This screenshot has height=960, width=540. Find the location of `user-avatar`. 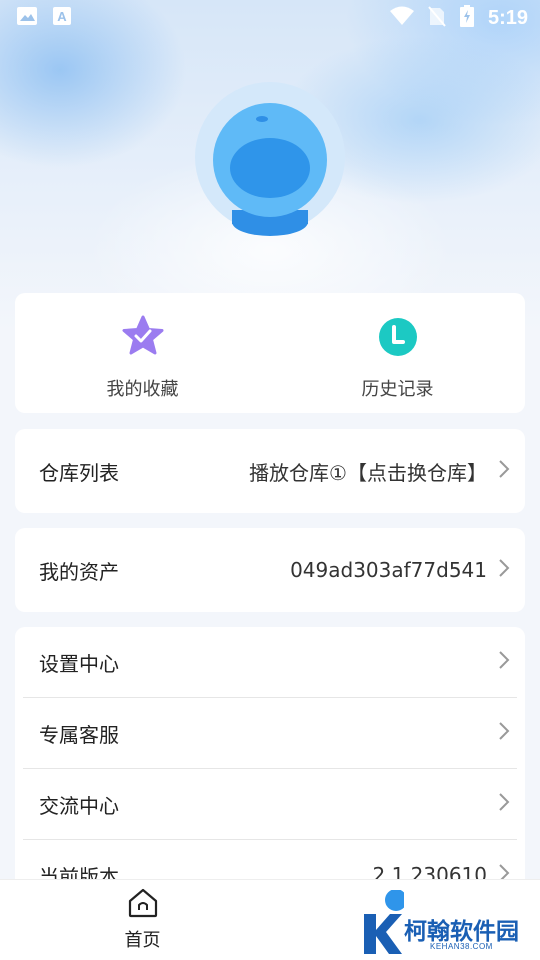

user-avatar is located at coordinates (270, 159).